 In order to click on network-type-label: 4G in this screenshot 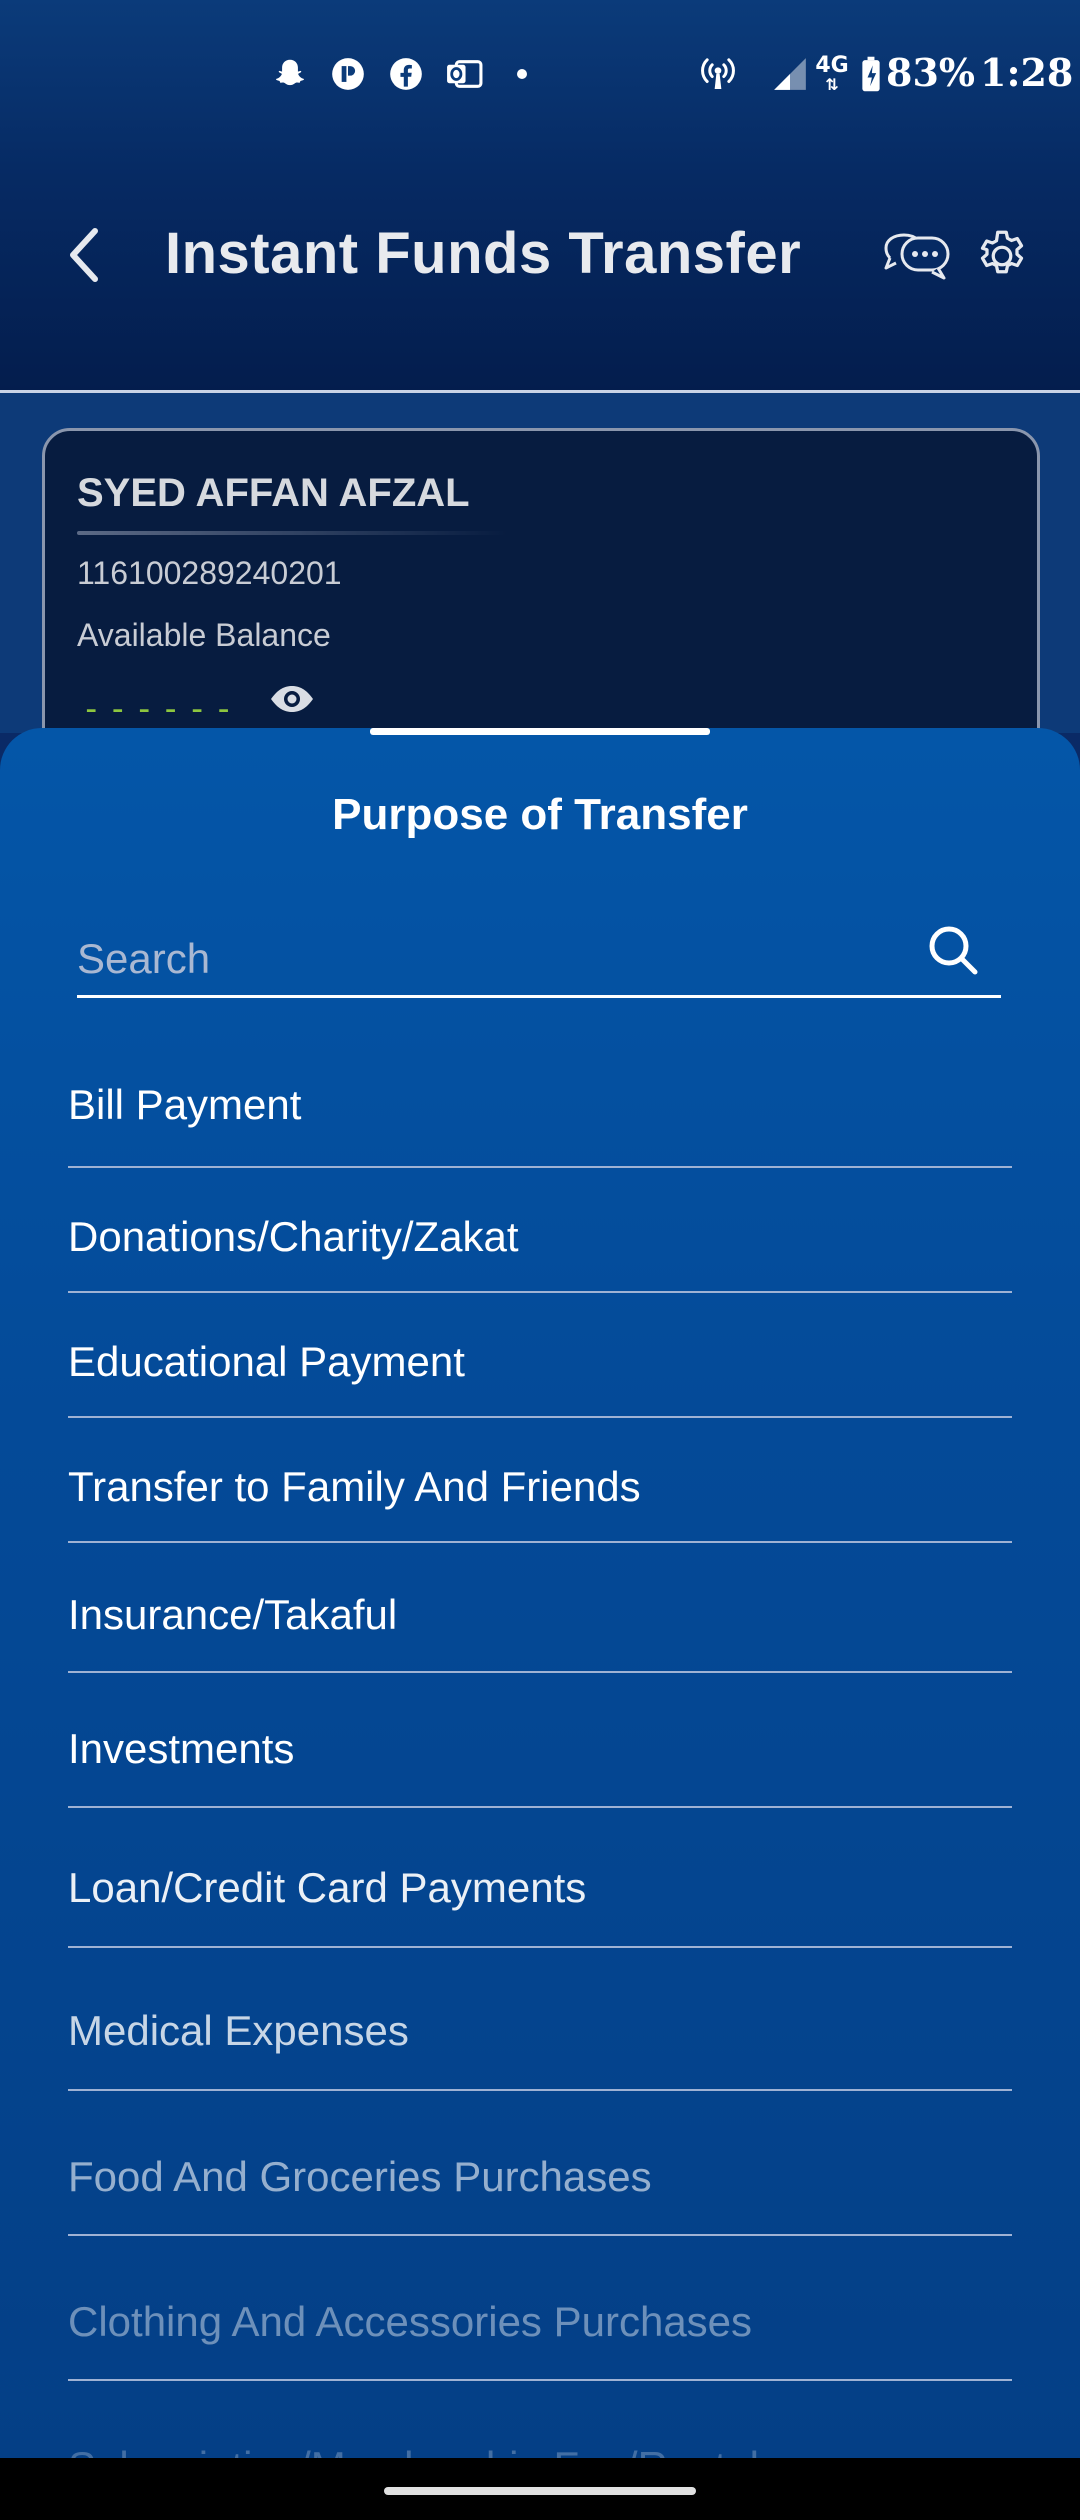, I will do `click(832, 65)`.